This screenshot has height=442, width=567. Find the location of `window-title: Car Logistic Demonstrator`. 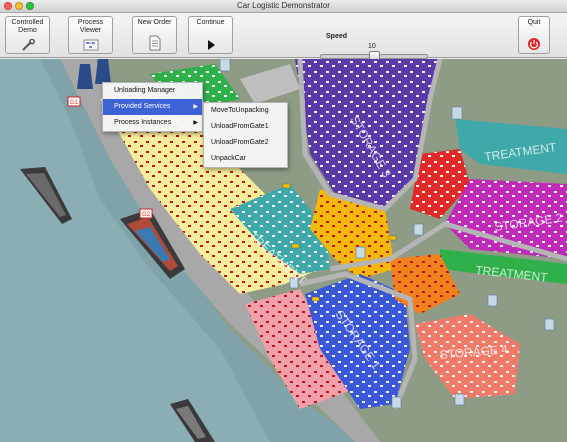

window-title: Car Logistic Demonstrator is located at coordinates (283, 5).